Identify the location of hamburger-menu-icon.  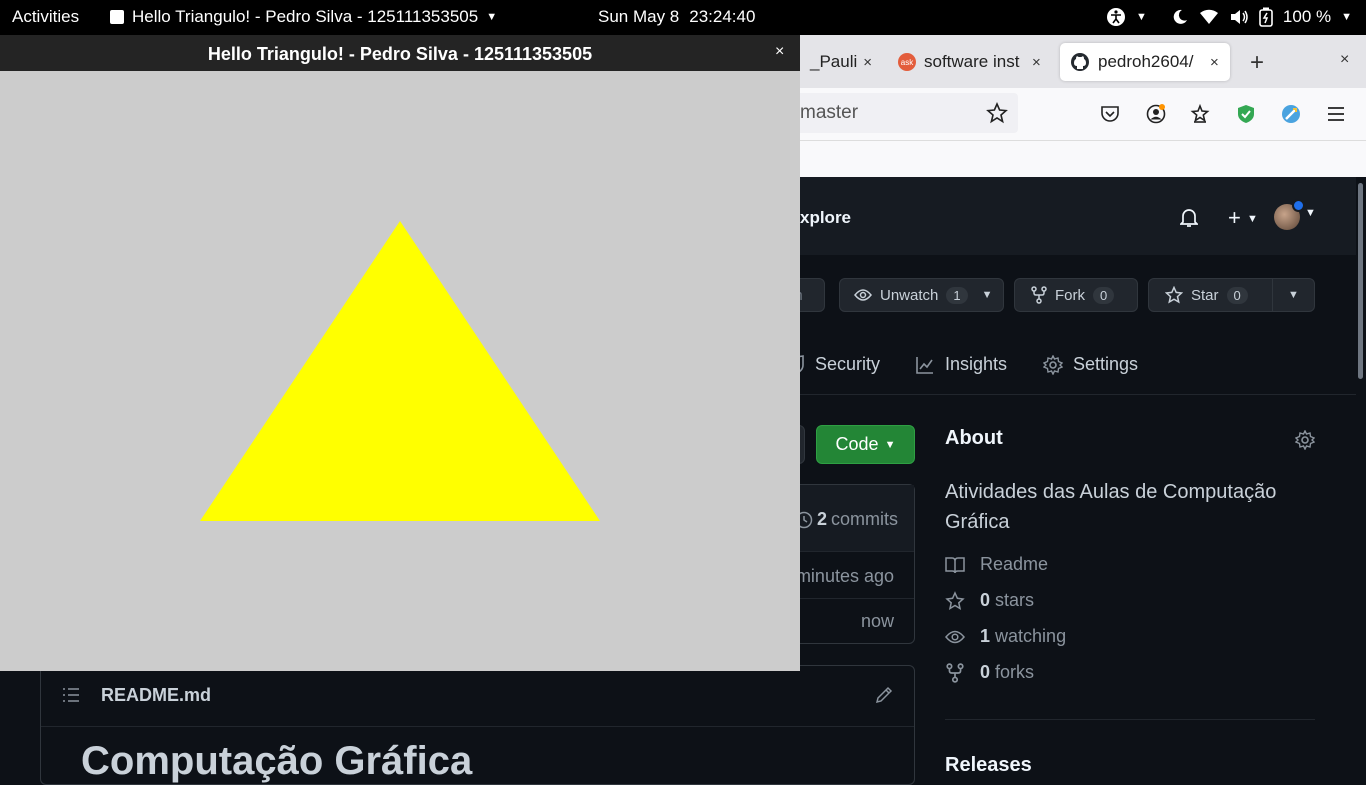
(1336, 114).